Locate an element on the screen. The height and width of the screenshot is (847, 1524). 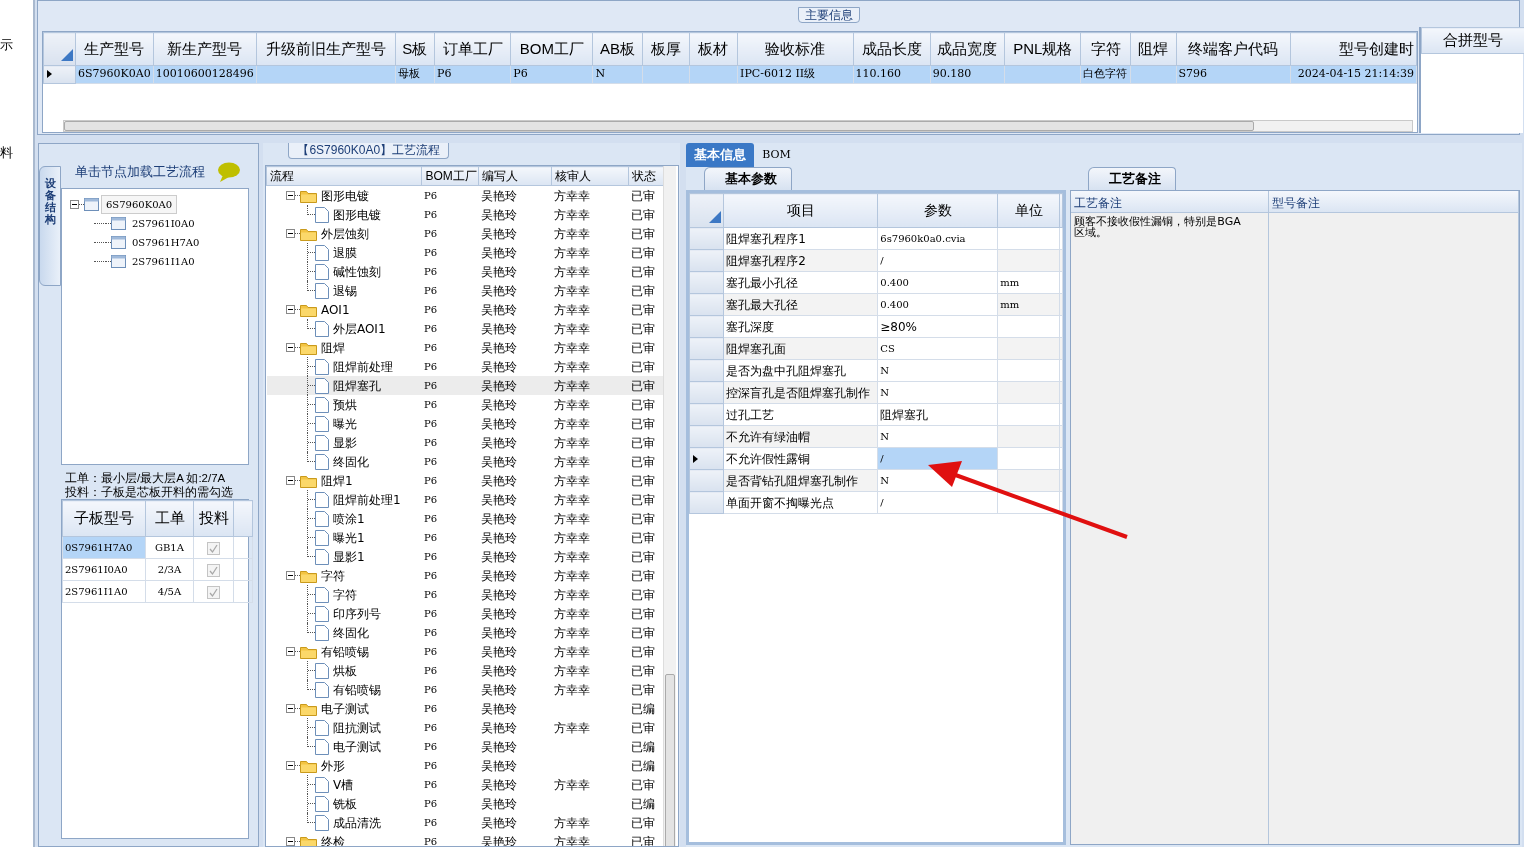
column-header: AB板 is located at coordinates (617, 49).